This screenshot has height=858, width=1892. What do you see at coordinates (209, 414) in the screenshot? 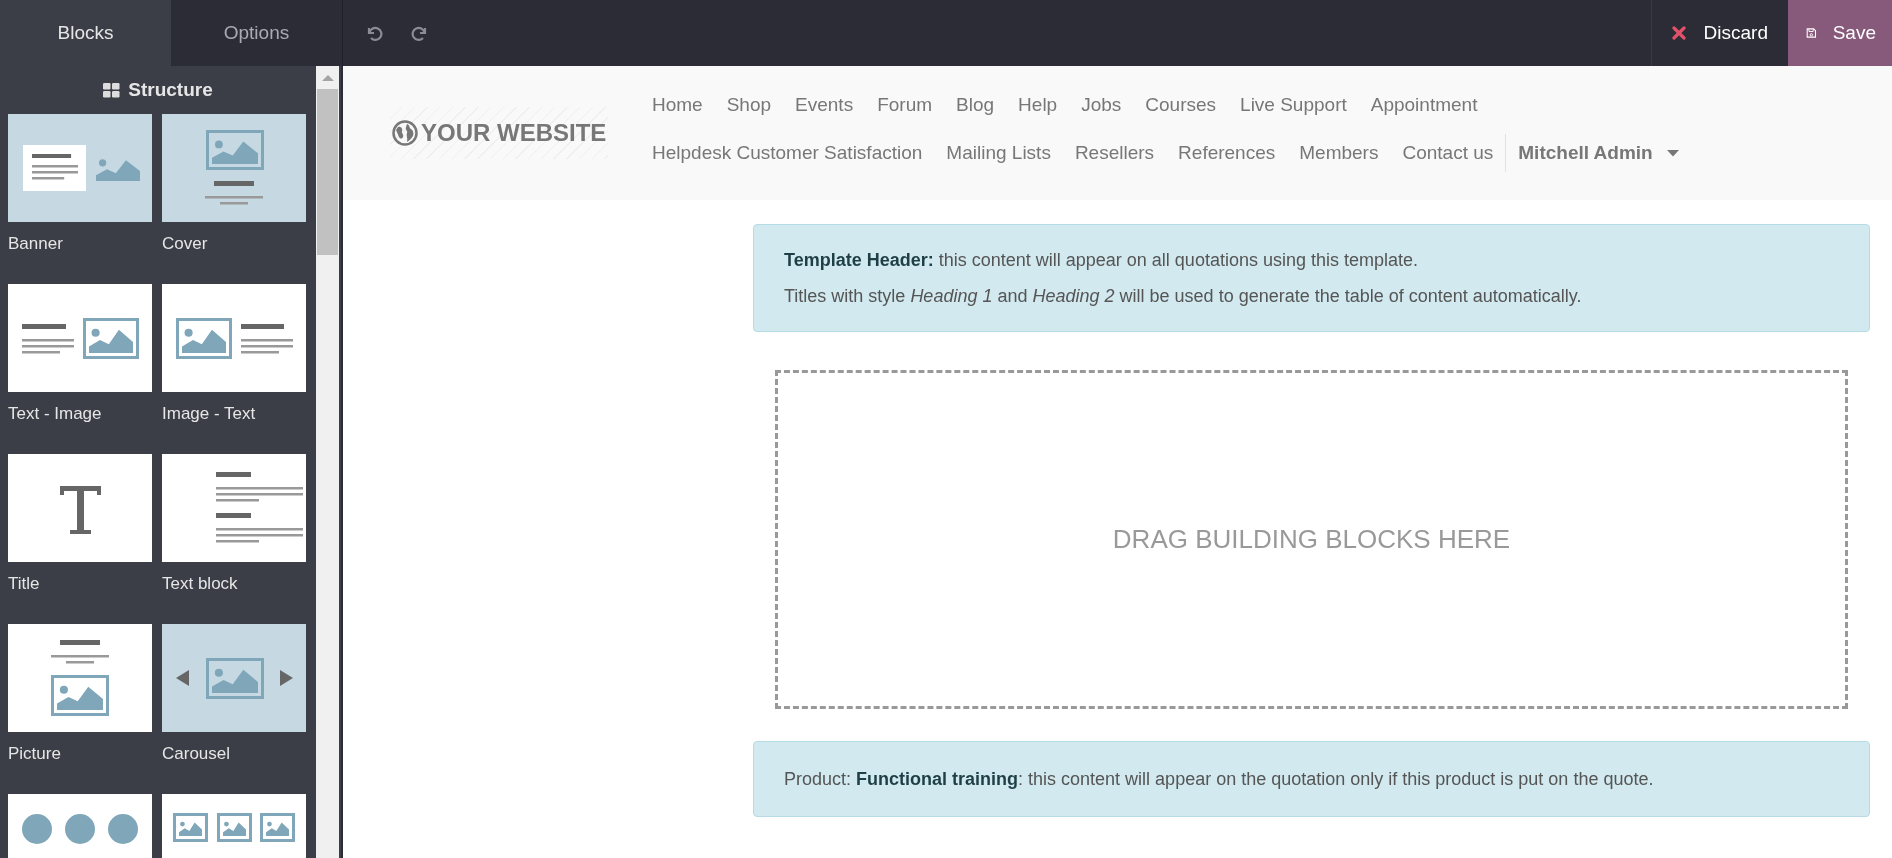
I see `block-label: Image - Text` at bounding box center [209, 414].